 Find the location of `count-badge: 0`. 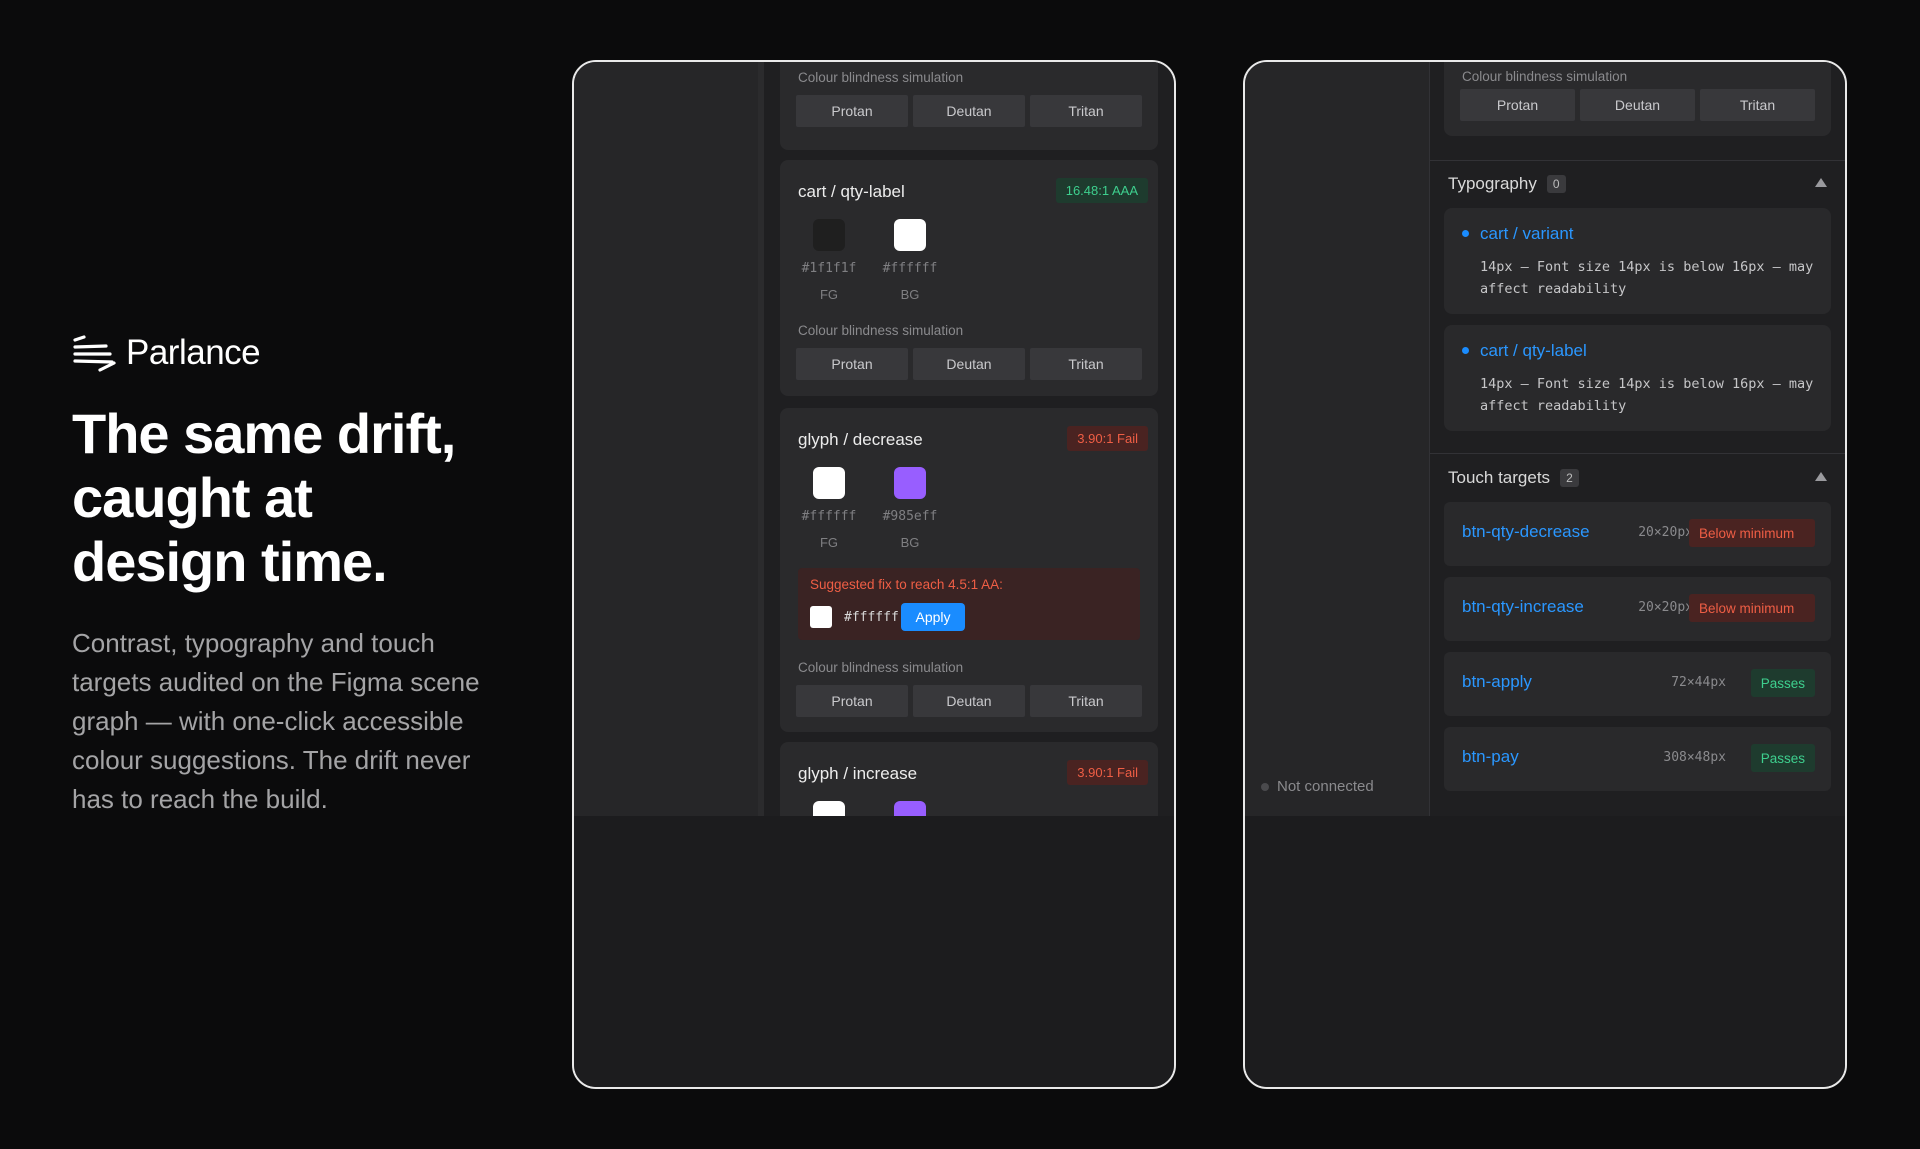

count-badge: 0 is located at coordinates (1556, 184).